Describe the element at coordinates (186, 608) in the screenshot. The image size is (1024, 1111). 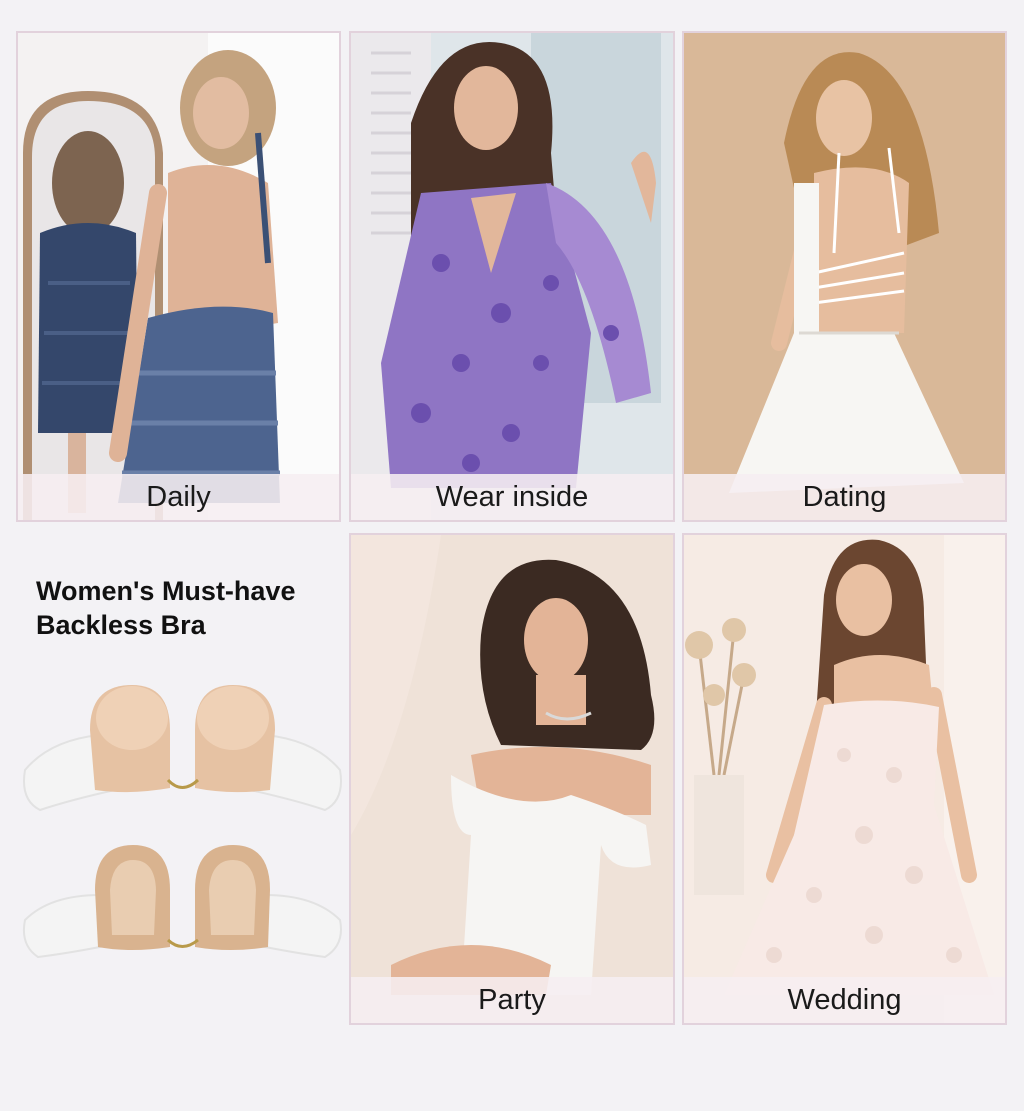
I see `headline: Women's Must-have Backless Bra` at that location.